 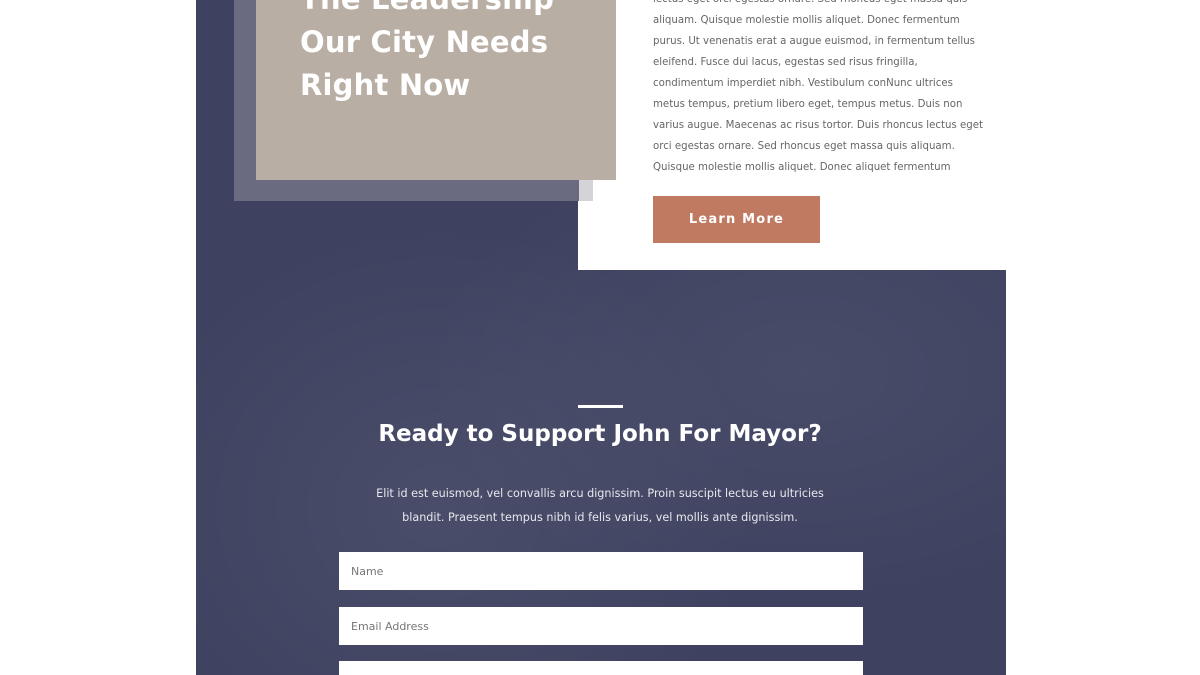 What do you see at coordinates (450, 10) in the screenshot?
I see `headline-line: The Leadership` at bounding box center [450, 10].